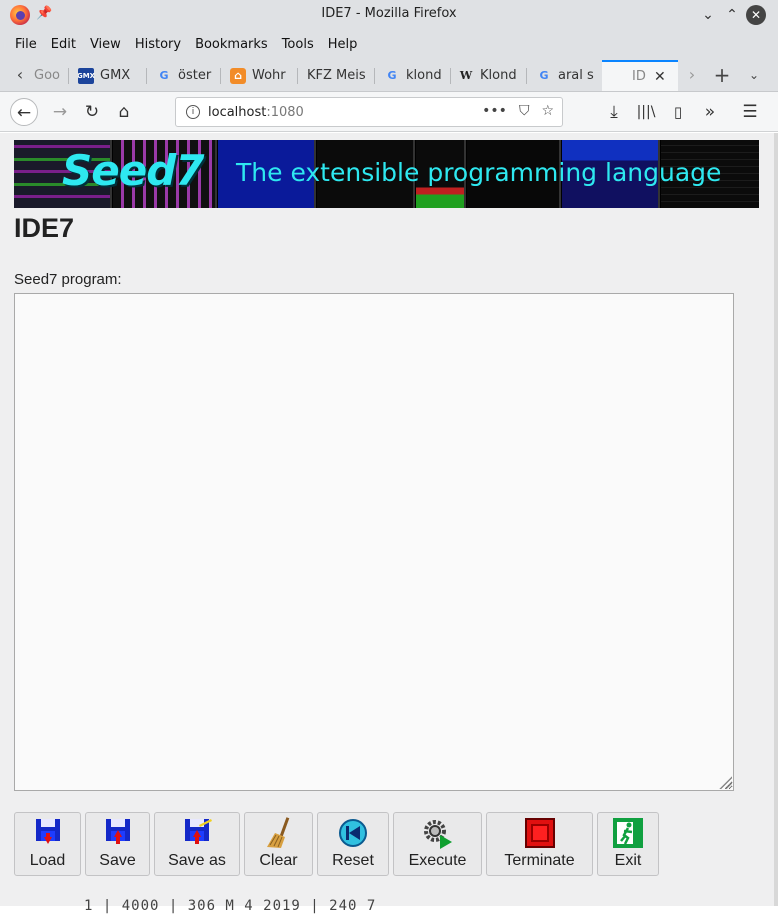 The height and width of the screenshot is (914, 778). Describe the element at coordinates (353, 860) in the screenshot. I see `reset-label: Reset` at that location.